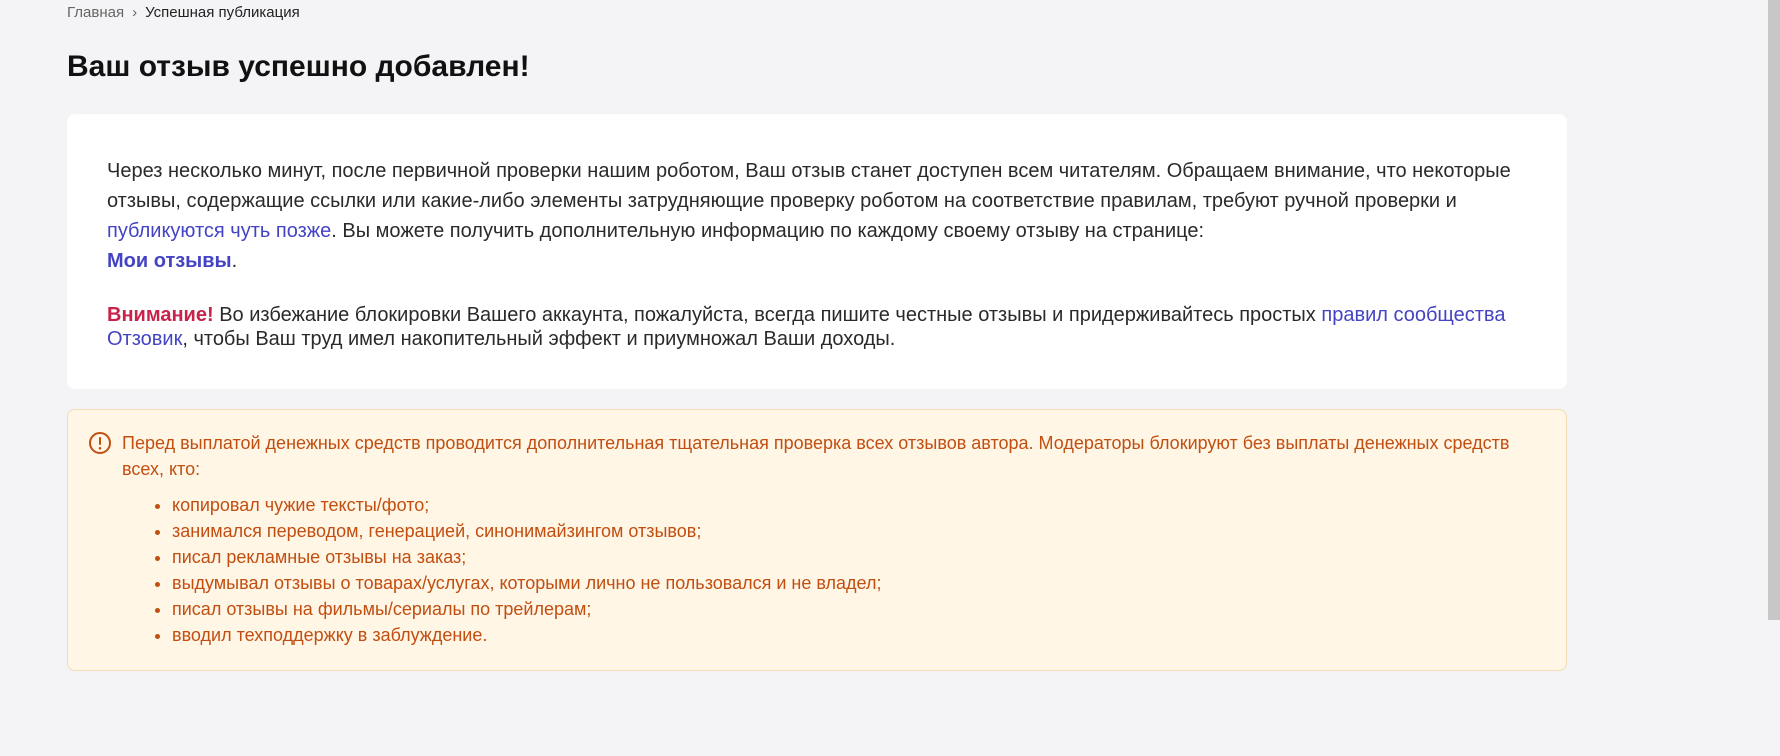 The image size is (1780, 756). I want to click on breadcrumb-home-link: Главная, so click(95, 12).